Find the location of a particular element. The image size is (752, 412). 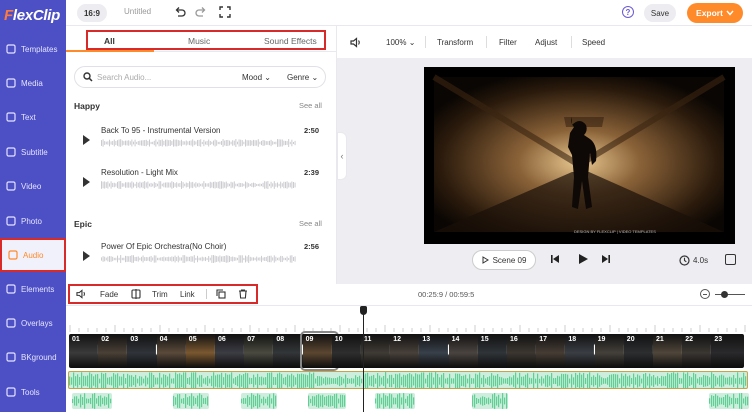

sidebar-item-label: Elements is located at coordinates (38, 289).